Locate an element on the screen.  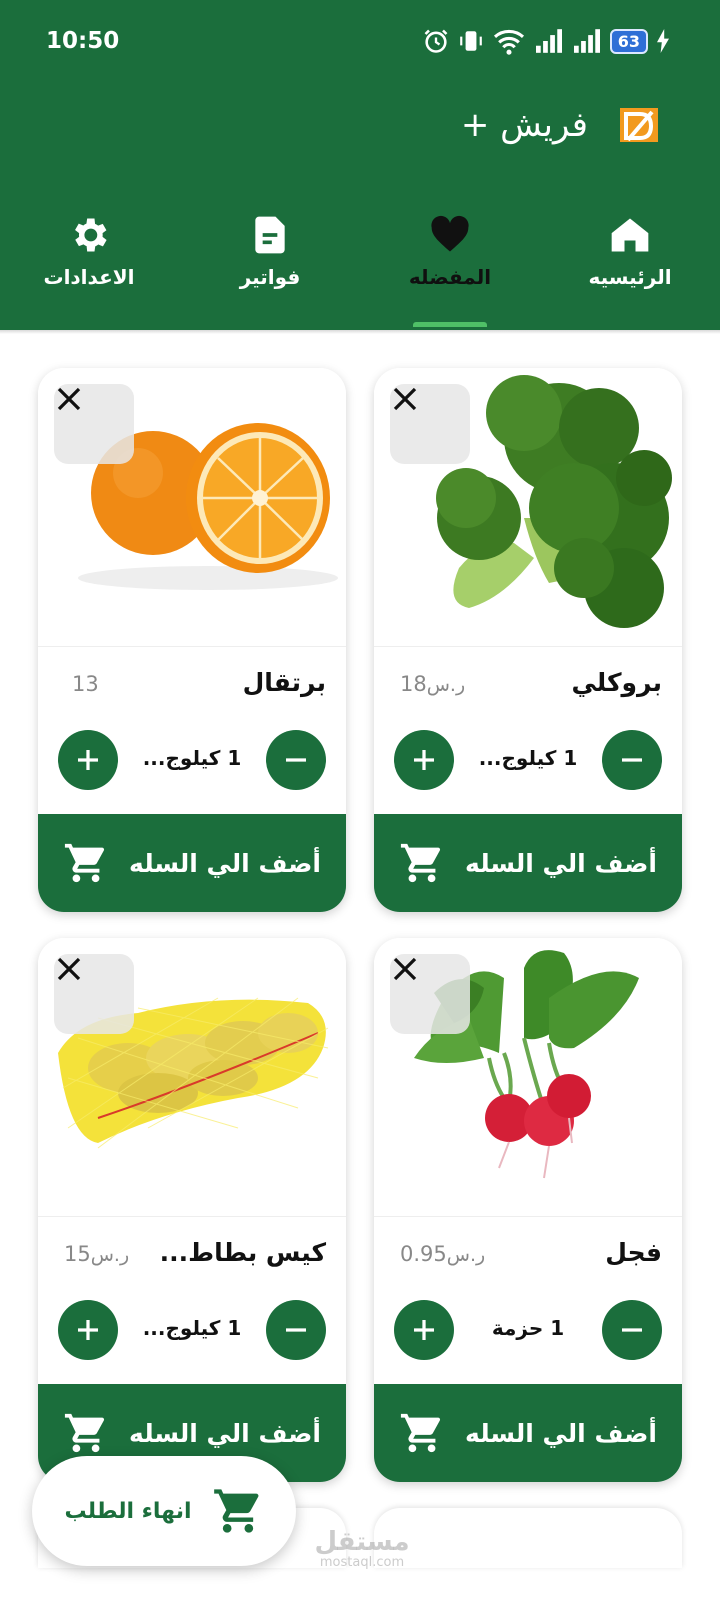
tab-invoices-label: فواتير is located at coordinates (270, 277).